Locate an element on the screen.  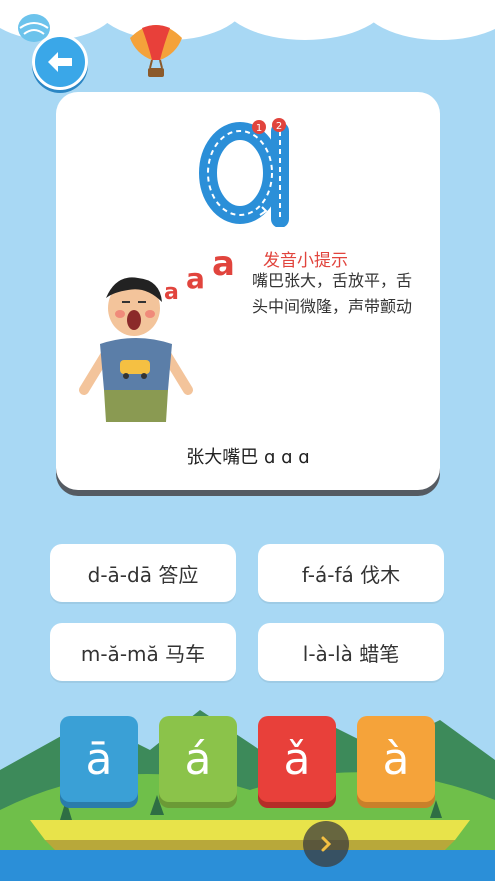
tone-label: ǎ is located at coordinates (297, 759).